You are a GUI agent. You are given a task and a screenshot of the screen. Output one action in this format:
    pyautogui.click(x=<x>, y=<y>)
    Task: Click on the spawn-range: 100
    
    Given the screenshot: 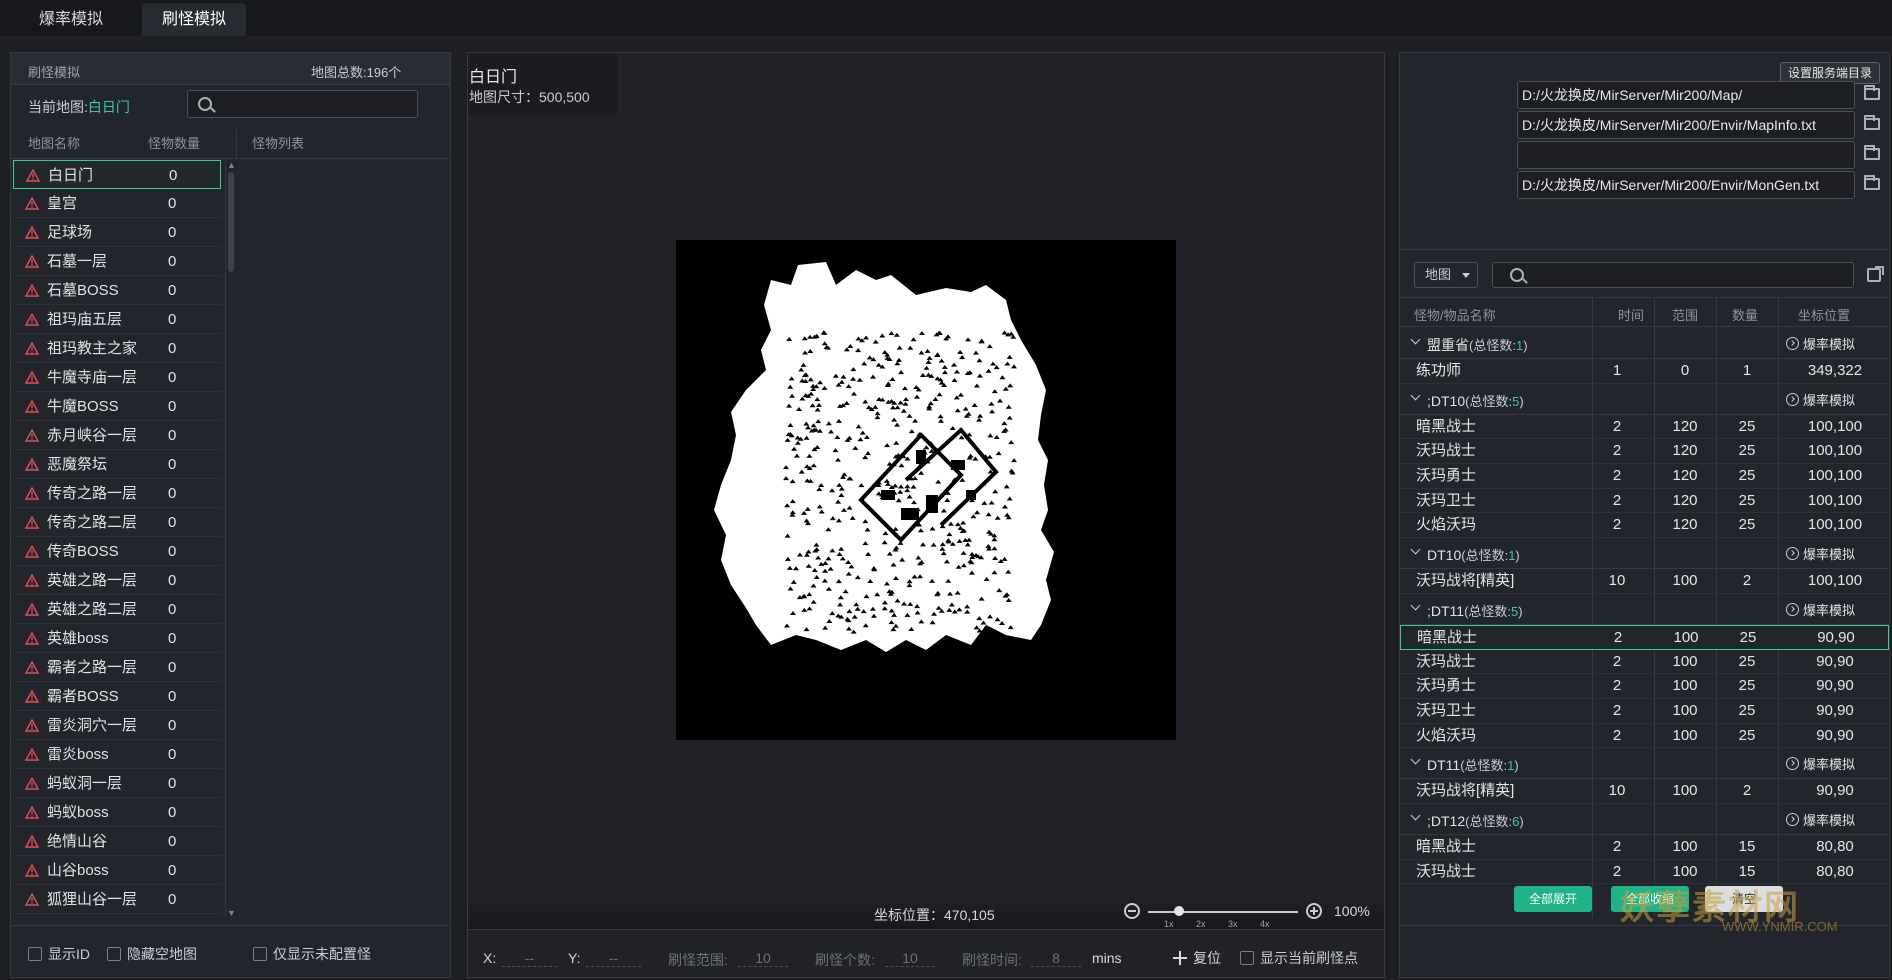 What is the action you would take?
    pyautogui.click(x=1685, y=686)
    